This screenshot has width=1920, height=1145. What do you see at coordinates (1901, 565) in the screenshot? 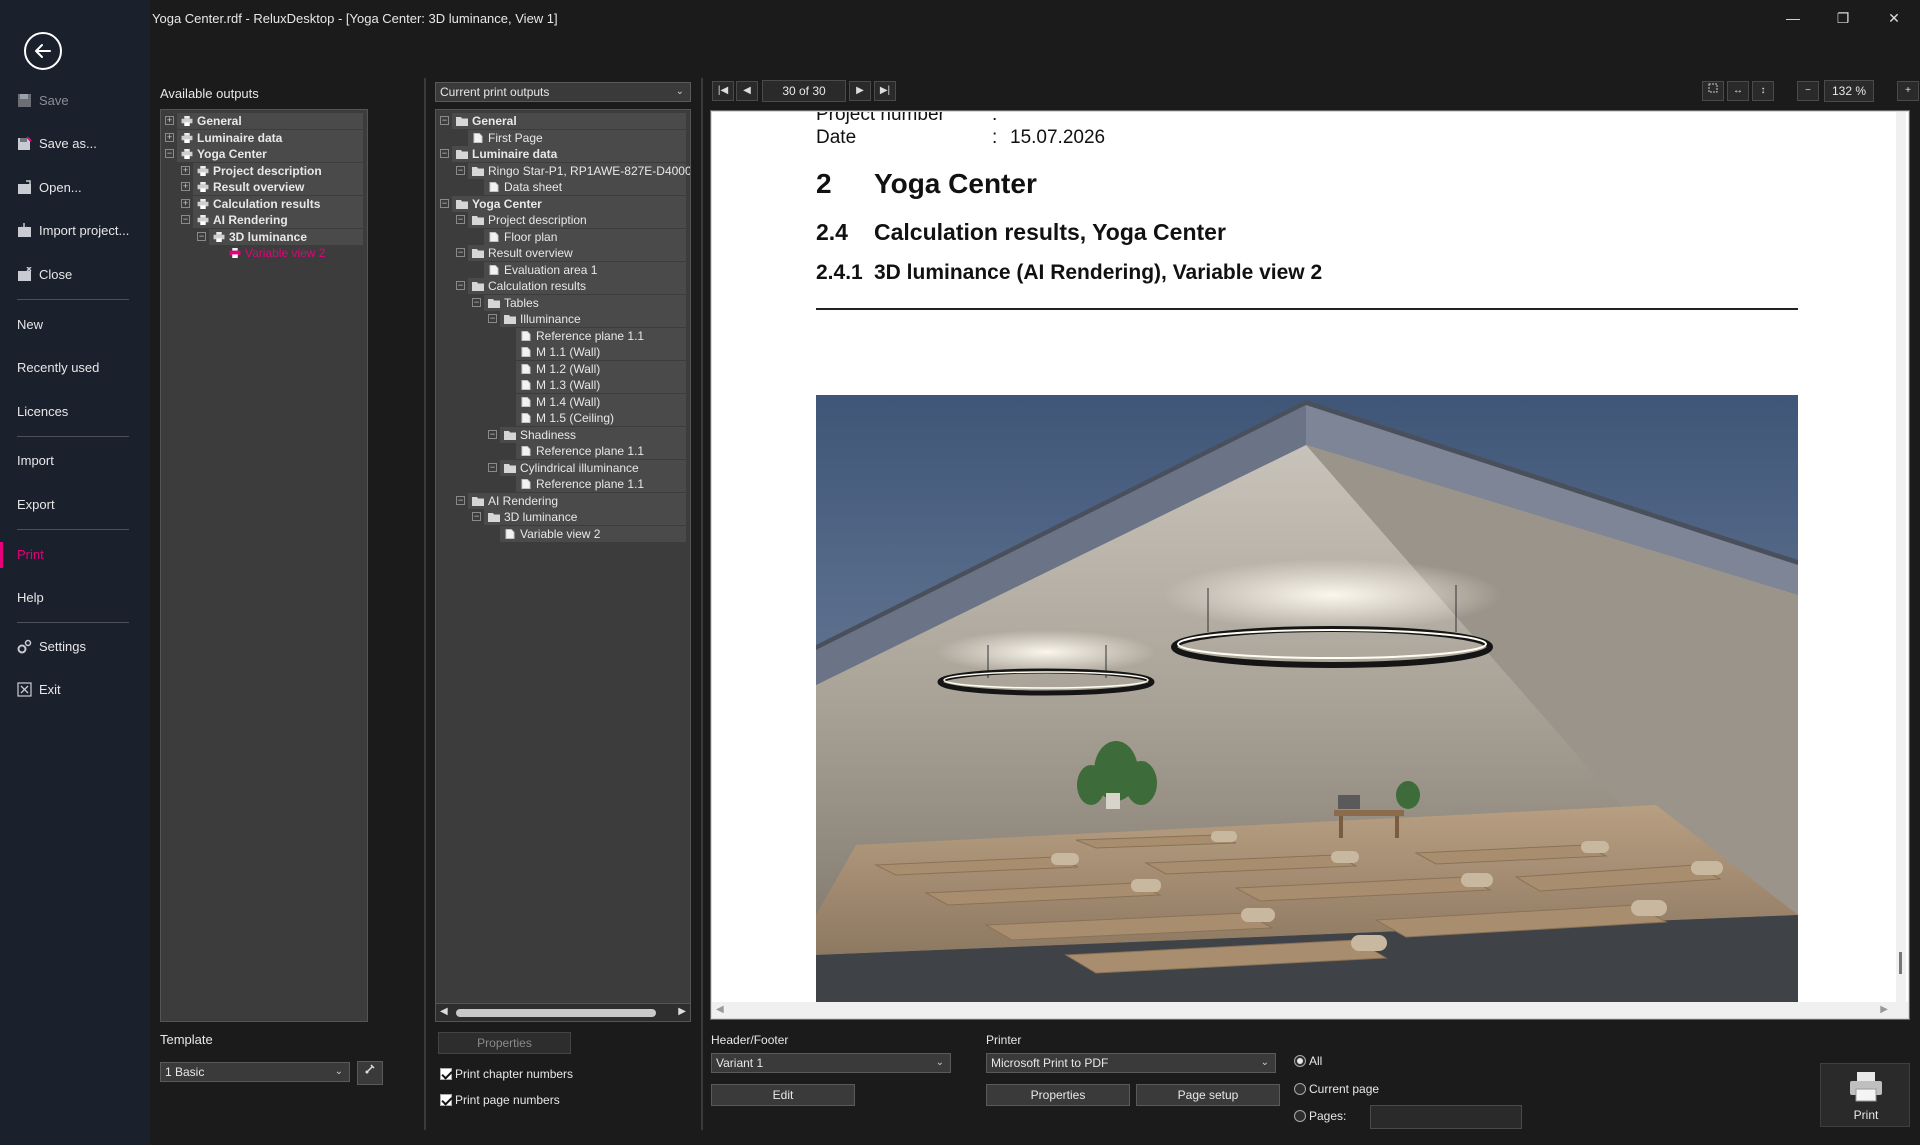
I see `preview-vertical-scrollbar` at bounding box center [1901, 565].